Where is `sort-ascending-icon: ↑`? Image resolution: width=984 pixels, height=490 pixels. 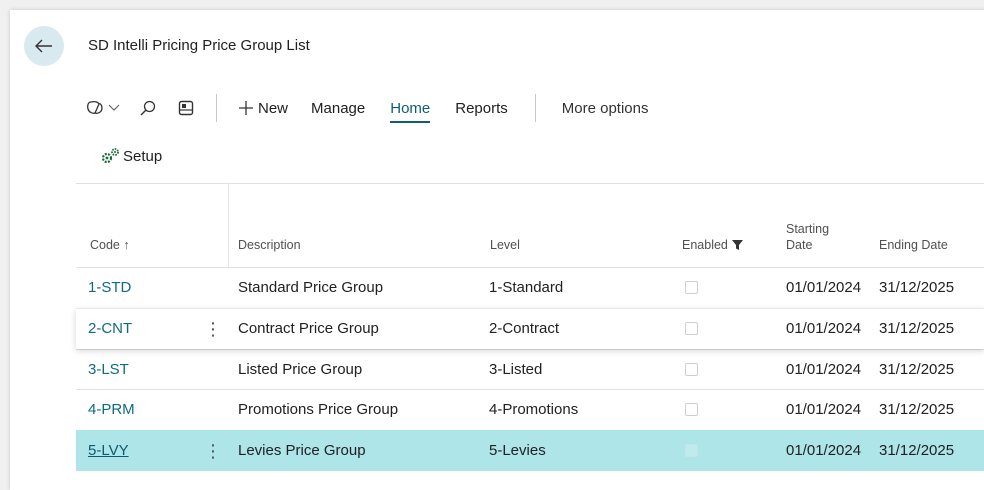 sort-ascending-icon: ↑ is located at coordinates (126, 245).